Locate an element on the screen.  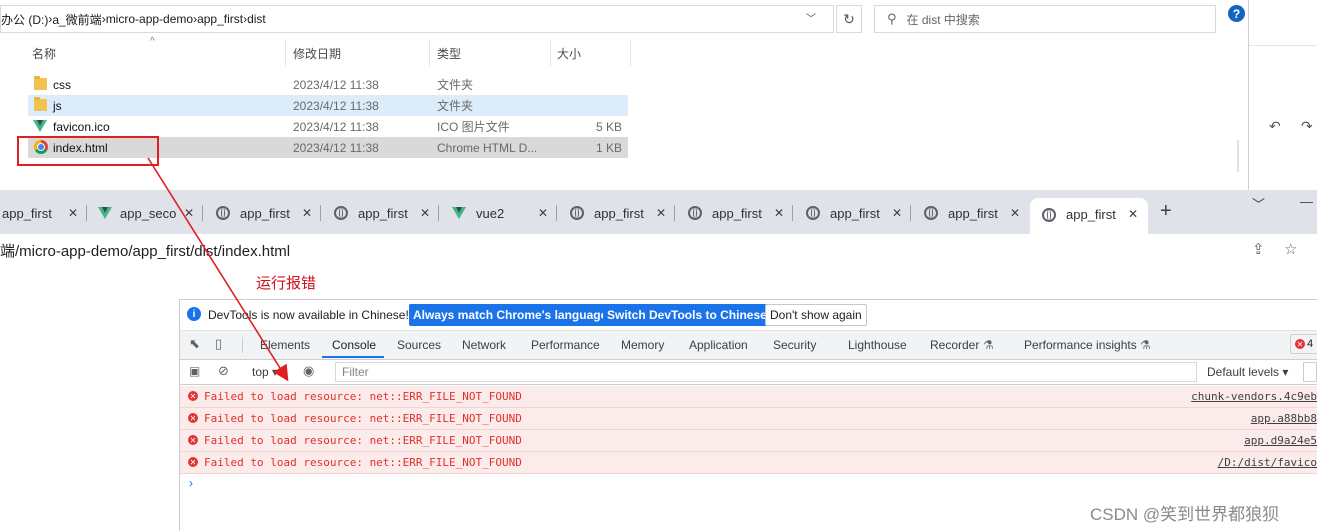
column-header-type: 类型 is located at coordinates (449, 53).